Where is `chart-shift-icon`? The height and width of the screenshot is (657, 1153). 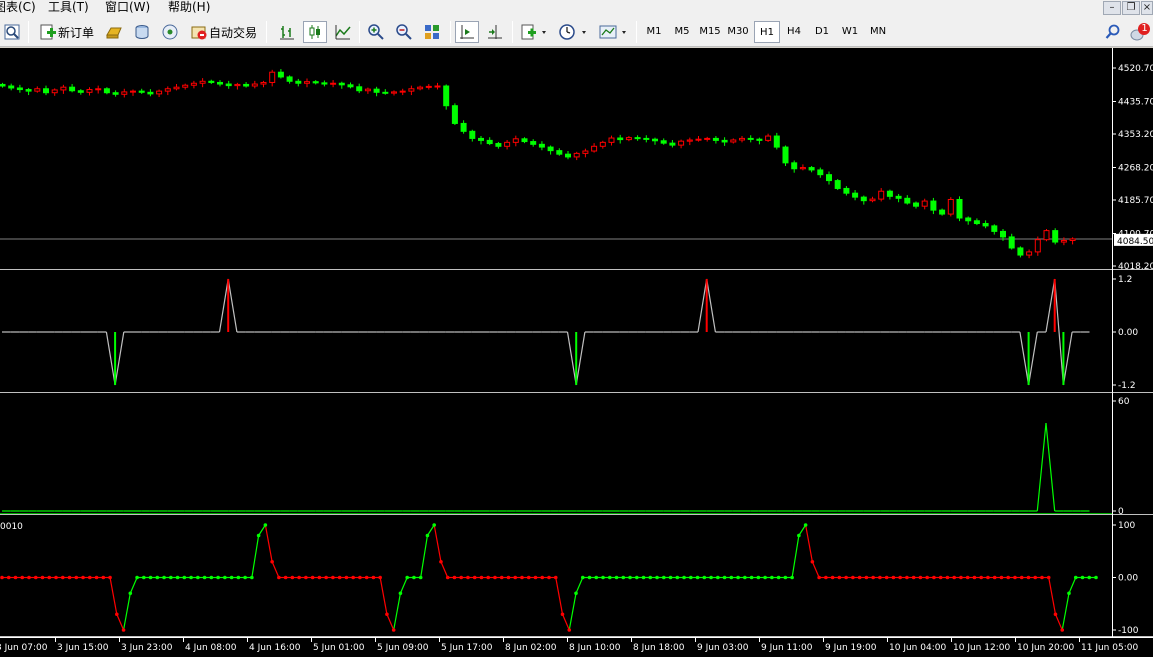
chart-shift-icon is located at coordinates (467, 32).